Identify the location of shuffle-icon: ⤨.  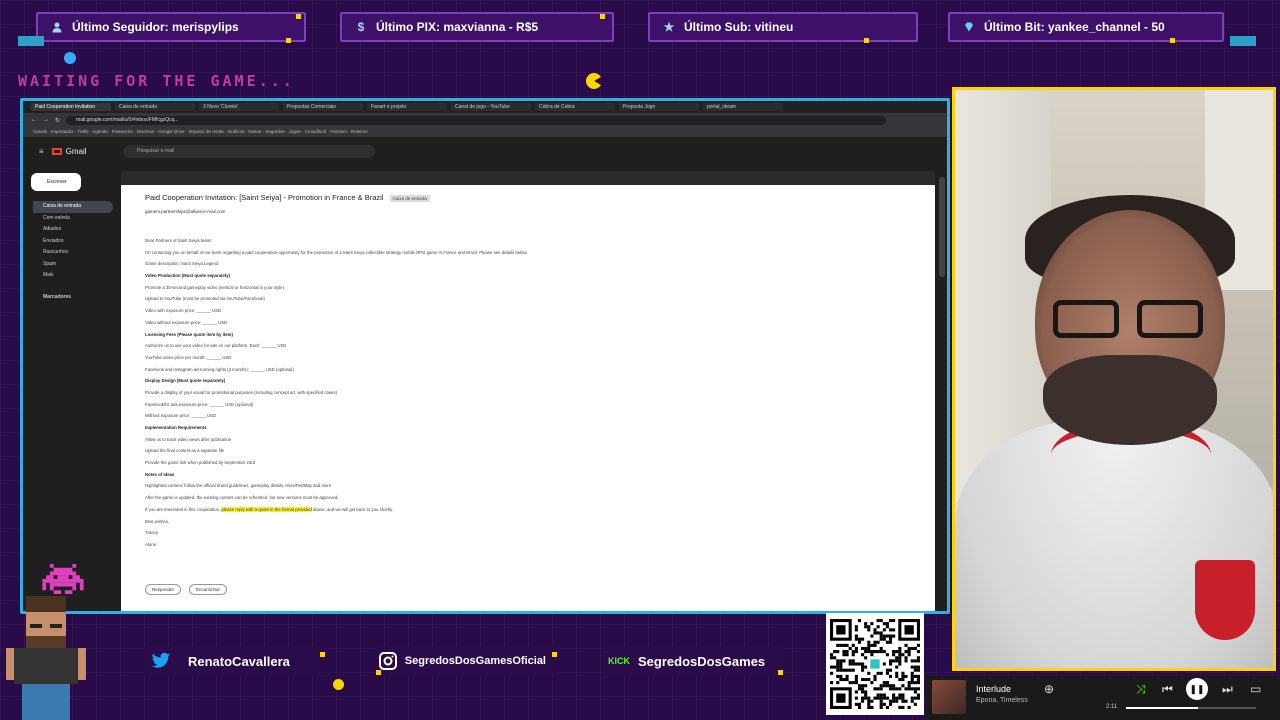
(1141, 689).